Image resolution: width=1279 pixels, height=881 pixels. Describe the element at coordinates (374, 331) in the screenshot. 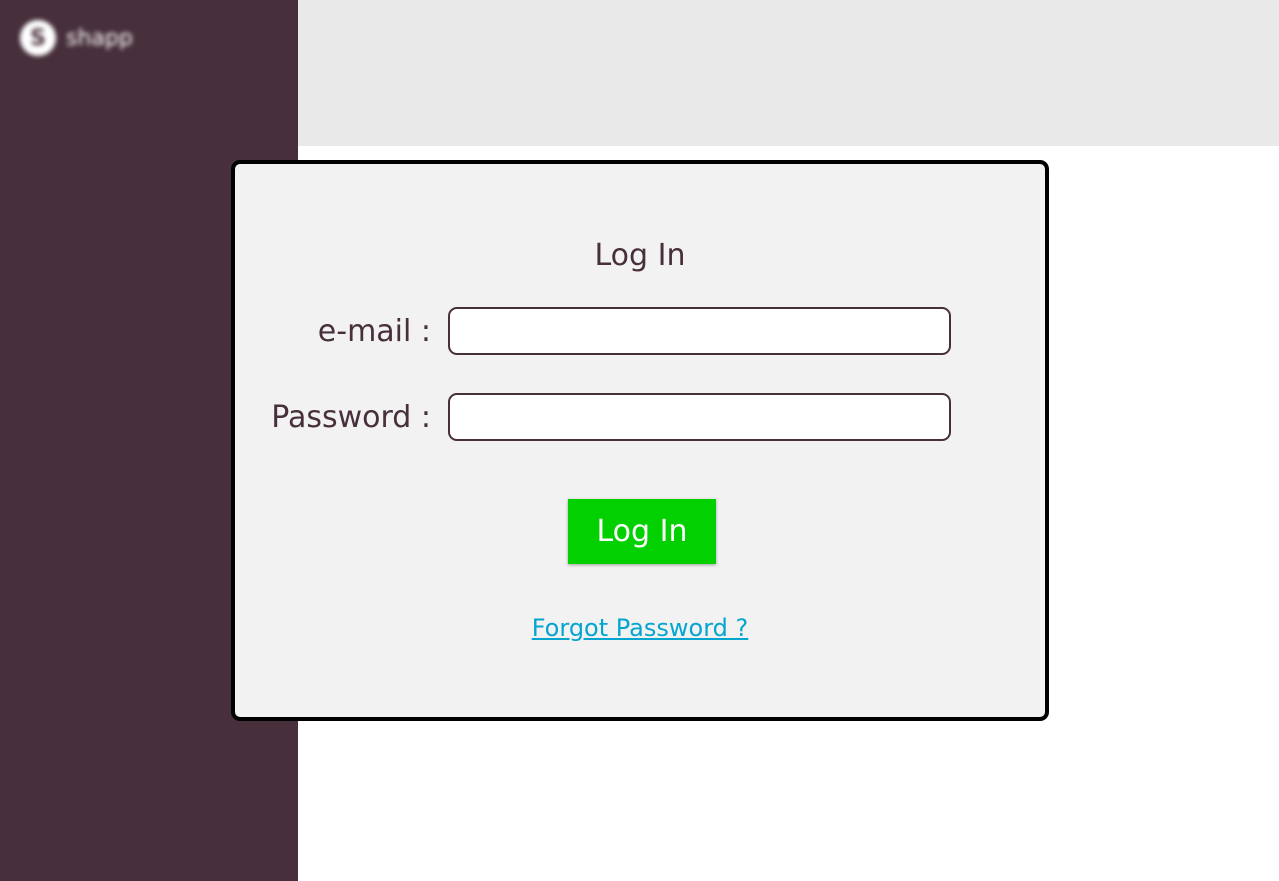

I see `email-label: e-mail :` at that location.